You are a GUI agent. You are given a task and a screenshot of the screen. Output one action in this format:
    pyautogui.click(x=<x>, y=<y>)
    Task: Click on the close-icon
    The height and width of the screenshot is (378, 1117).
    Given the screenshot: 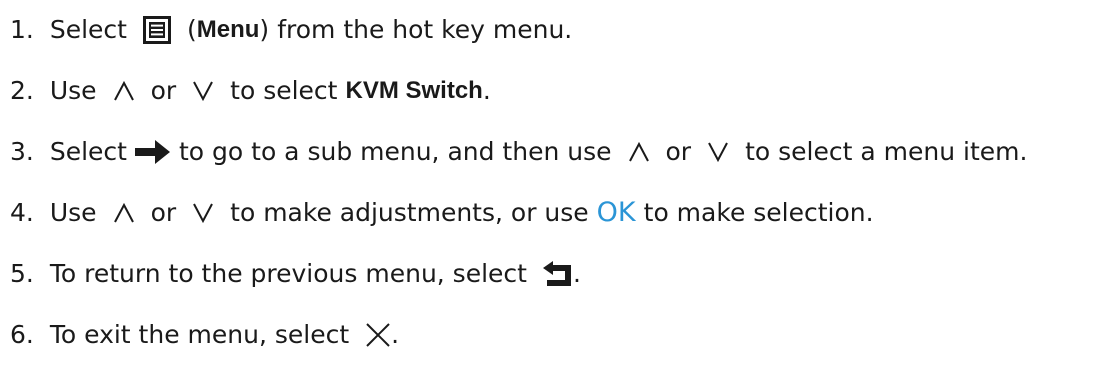 What is the action you would take?
    pyautogui.click(x=378, y=335)
    